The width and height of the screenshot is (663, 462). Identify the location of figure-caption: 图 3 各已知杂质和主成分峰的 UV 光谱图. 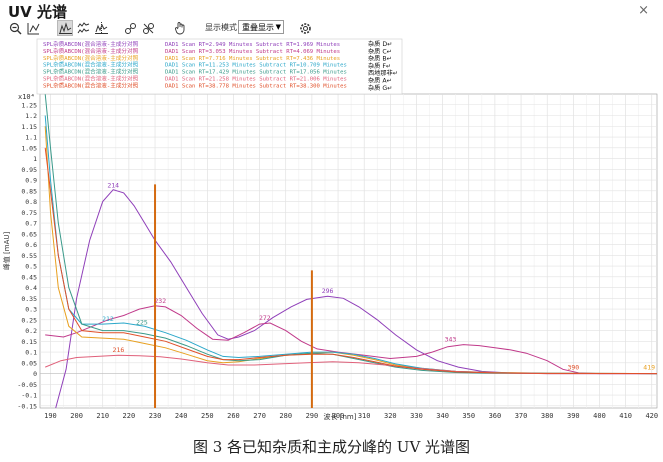
(331, 447).